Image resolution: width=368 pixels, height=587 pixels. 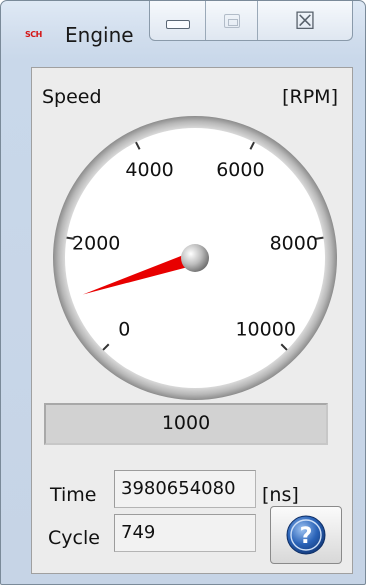 I want to click on close-icon: ☒, so click(x=305, y=20).